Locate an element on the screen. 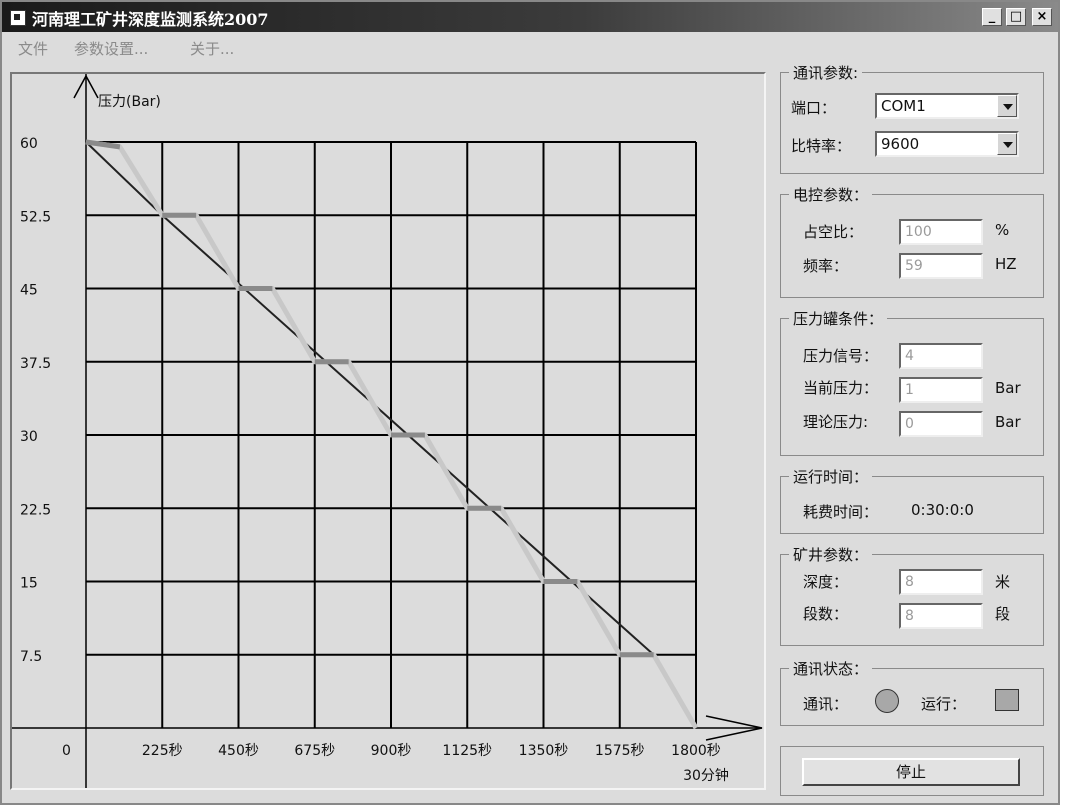  window-title: 河南理工矿井深度监测系统2007 is located at coordinates (150, 19).